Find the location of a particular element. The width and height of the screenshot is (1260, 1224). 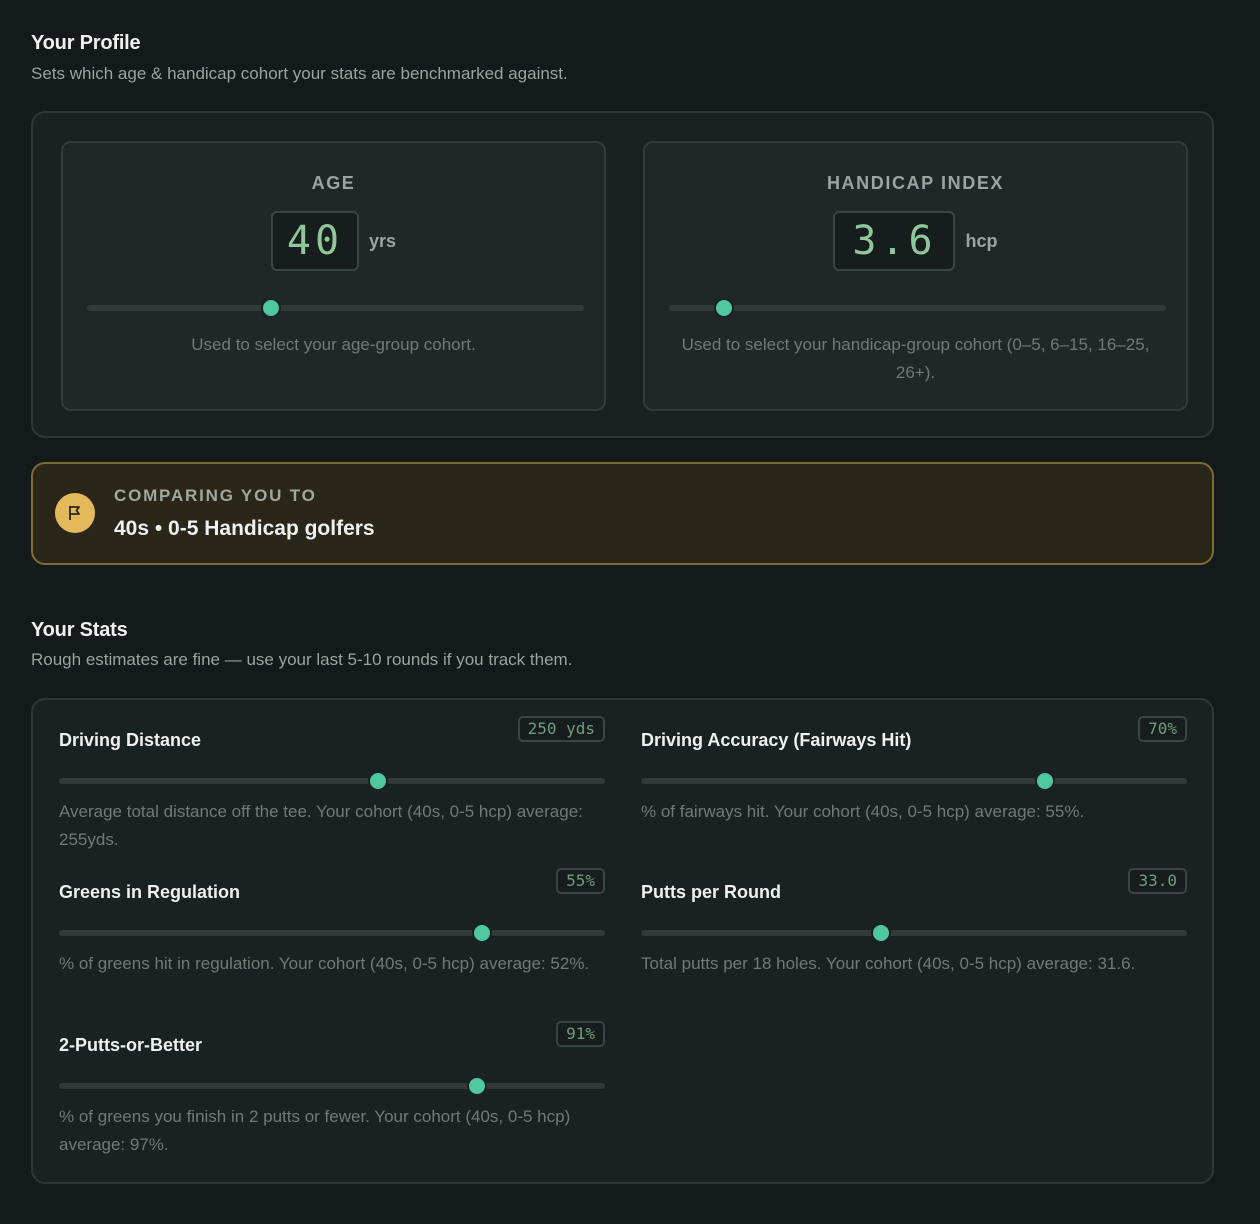

stat-value: 250 yds is located at coordinates (561, 729).